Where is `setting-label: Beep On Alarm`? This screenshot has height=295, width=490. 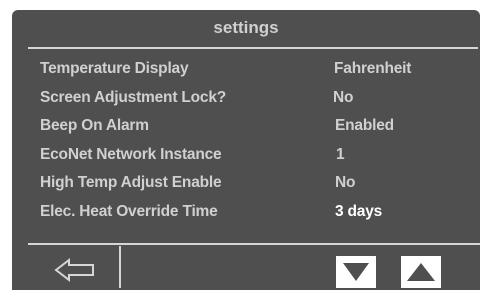 setting-label: Beep On Alarm is located at coordinates (94, 126).